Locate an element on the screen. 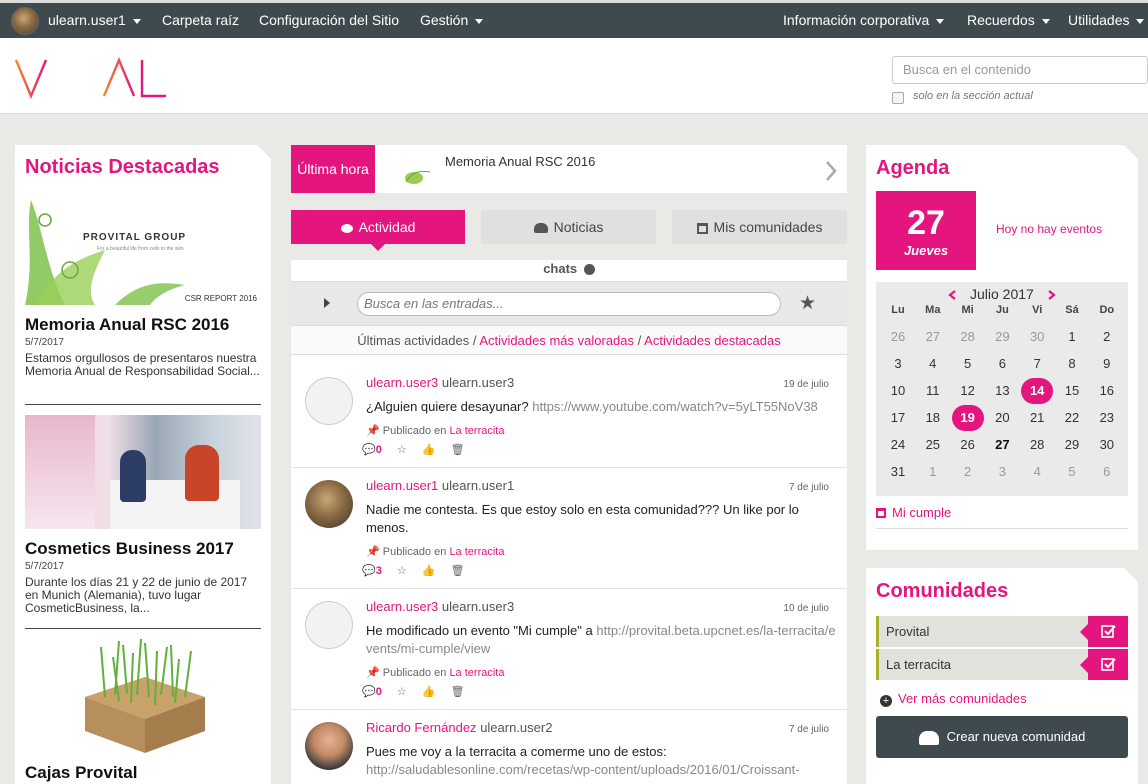  calendar-day: 7 is located at coordinates (1037, 364).